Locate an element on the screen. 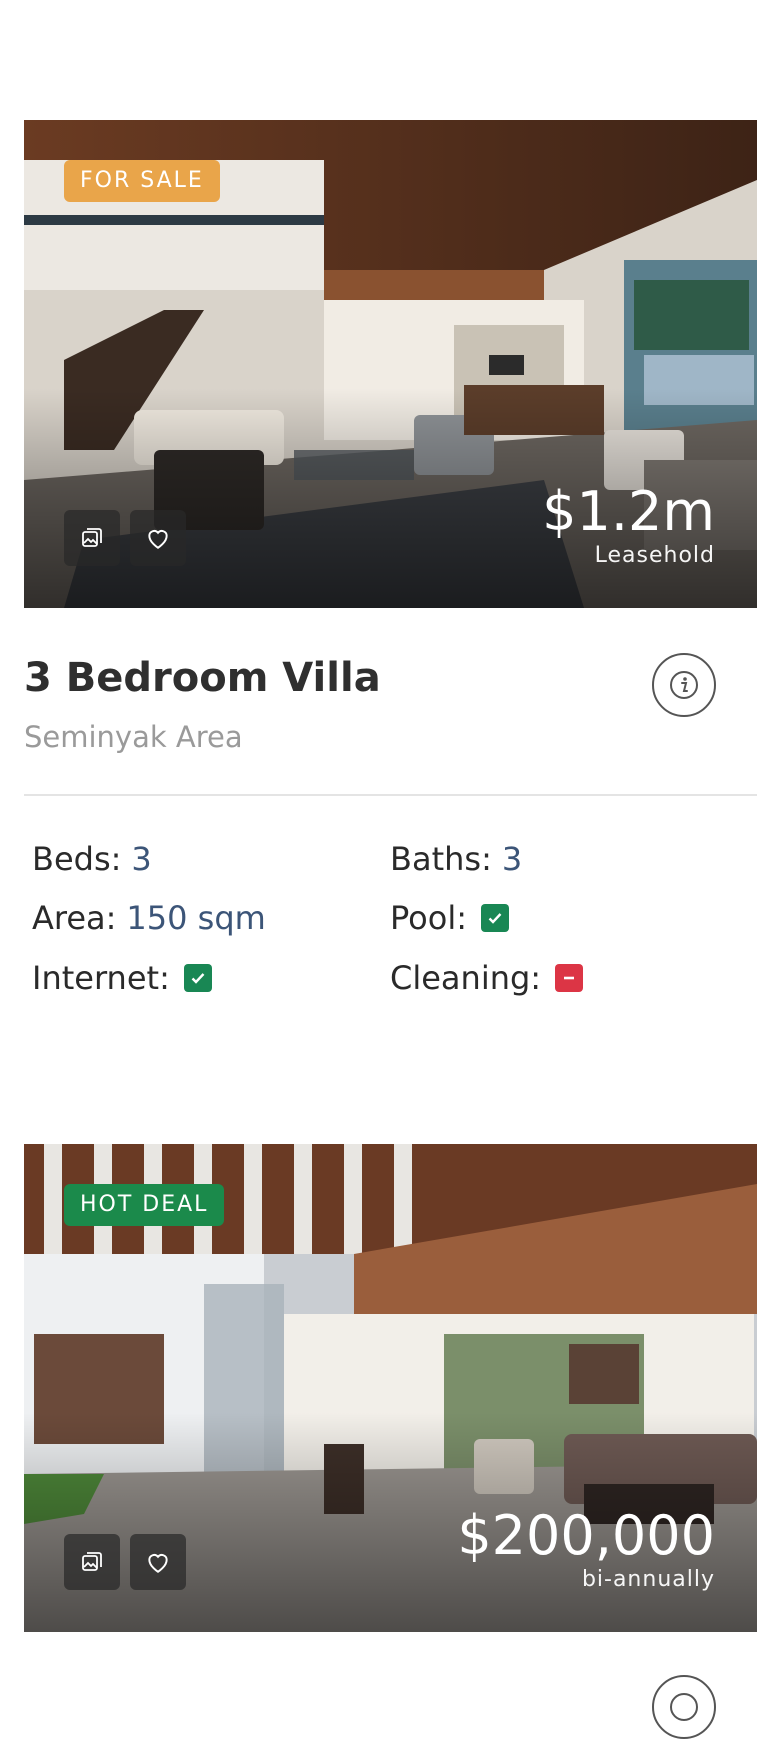 The height and width of the screenshot is (1739, 780). price-block: $1.2m Leasehold is located at coordinates (628, 526).